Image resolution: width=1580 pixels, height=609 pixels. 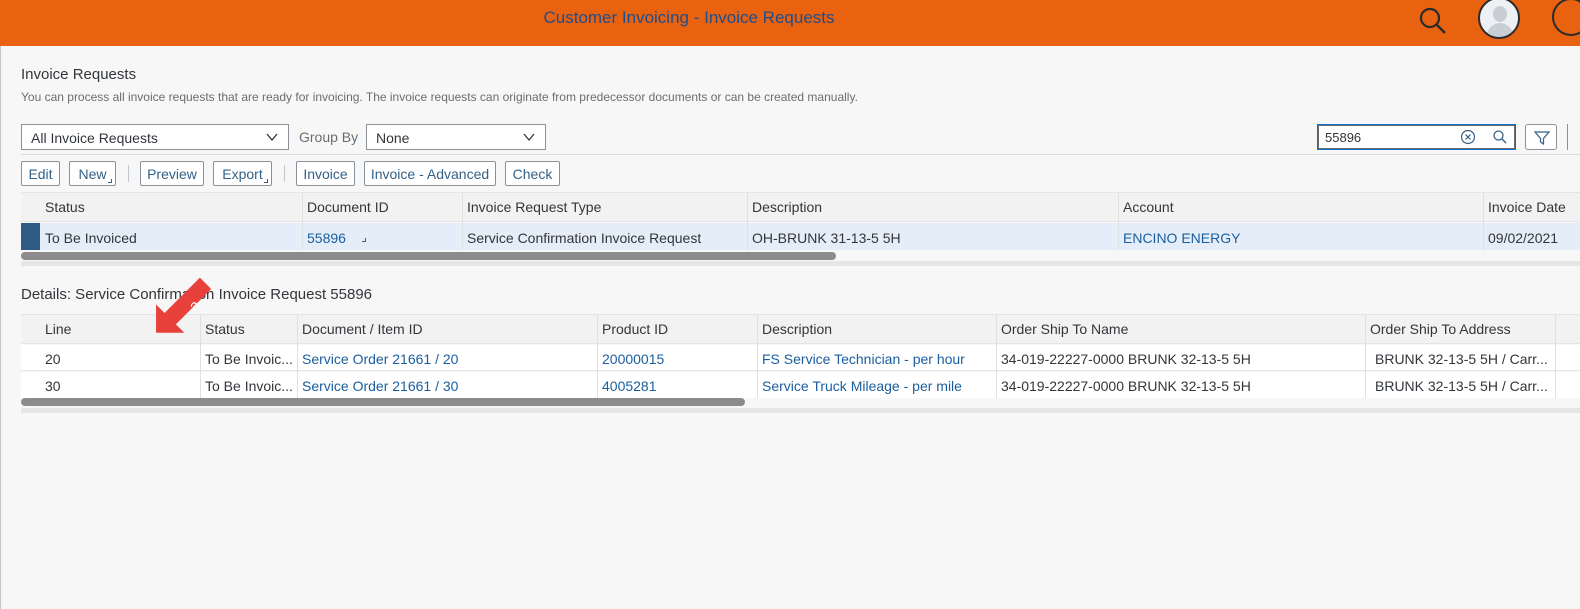 I want to click on row-line: 20, so click(x=53, y=359).